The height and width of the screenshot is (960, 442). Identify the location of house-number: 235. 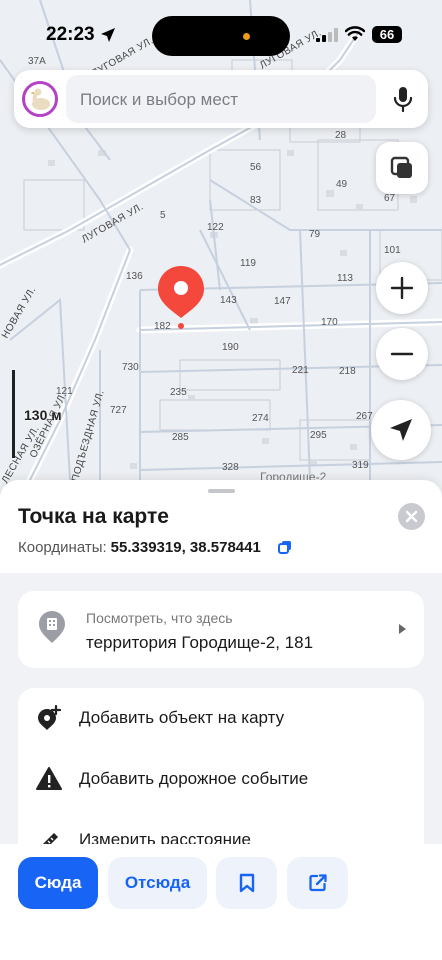
(178, 392).